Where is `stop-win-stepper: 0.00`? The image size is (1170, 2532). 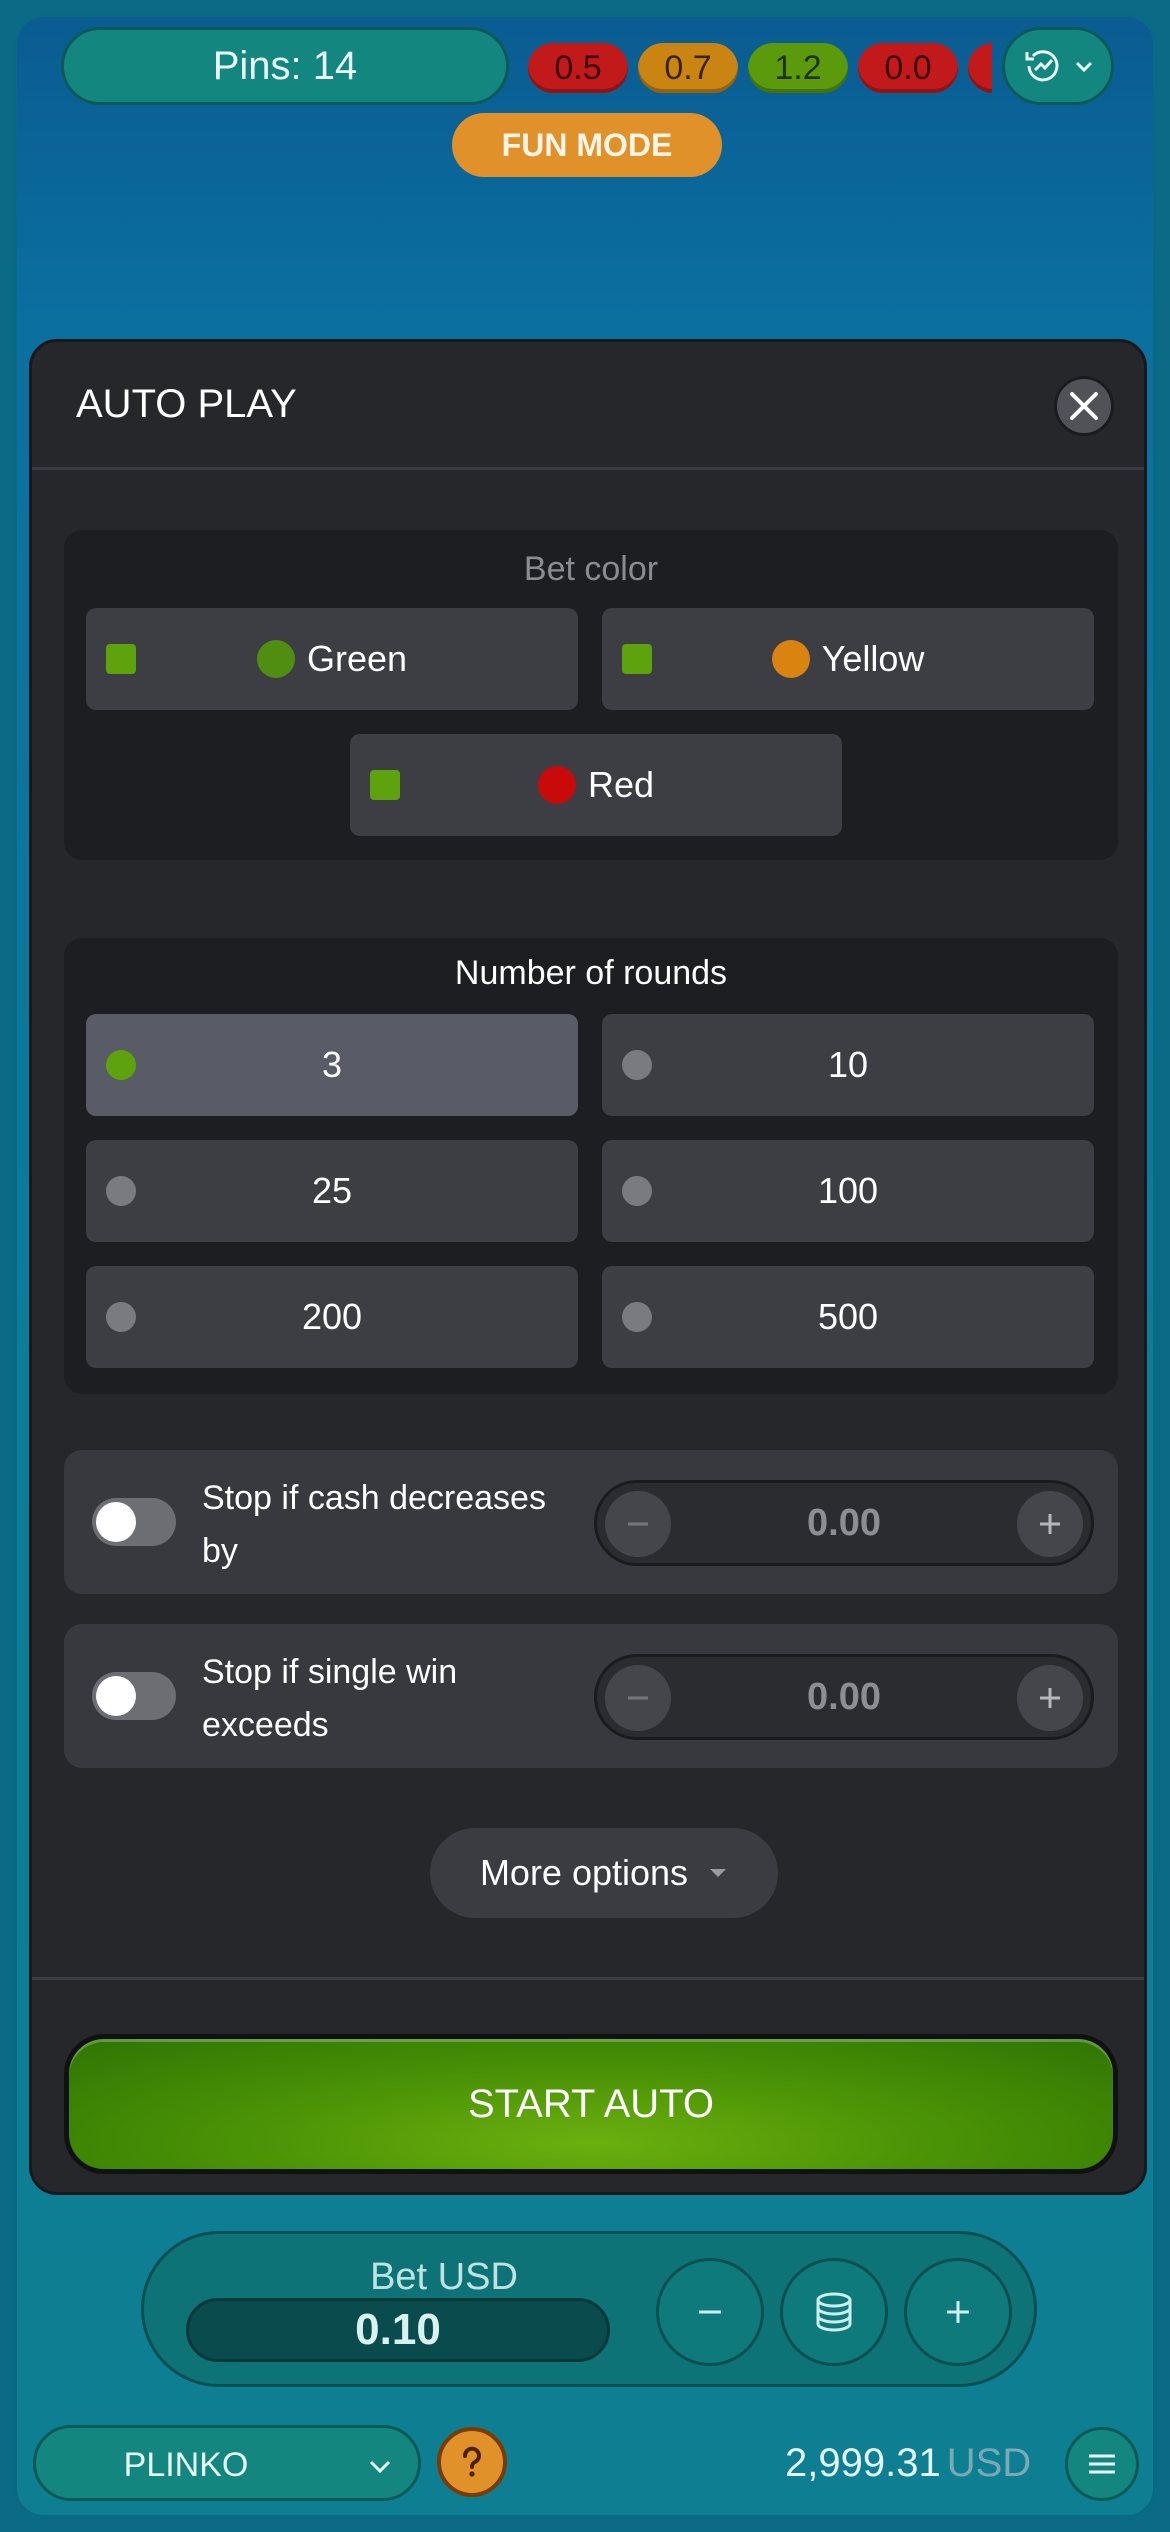 stop-win-stepper: 0.00 is located at coordinates (844, 1697).